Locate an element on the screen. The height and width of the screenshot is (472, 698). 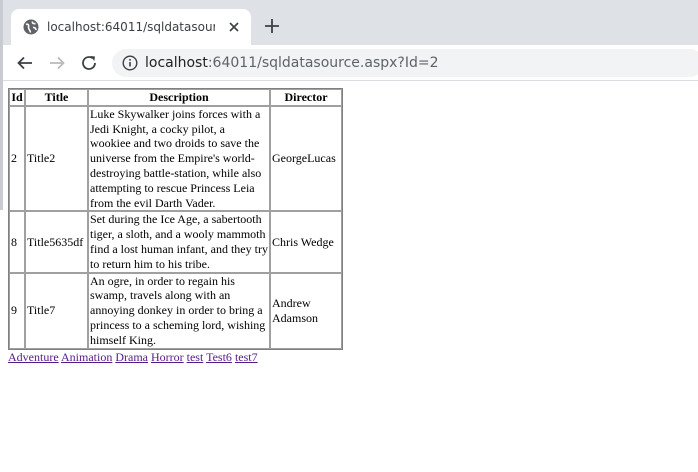
browser-tab: localhost:64011/sqldatasource.aspx?Id=2 is located at coordinates (131, 27).